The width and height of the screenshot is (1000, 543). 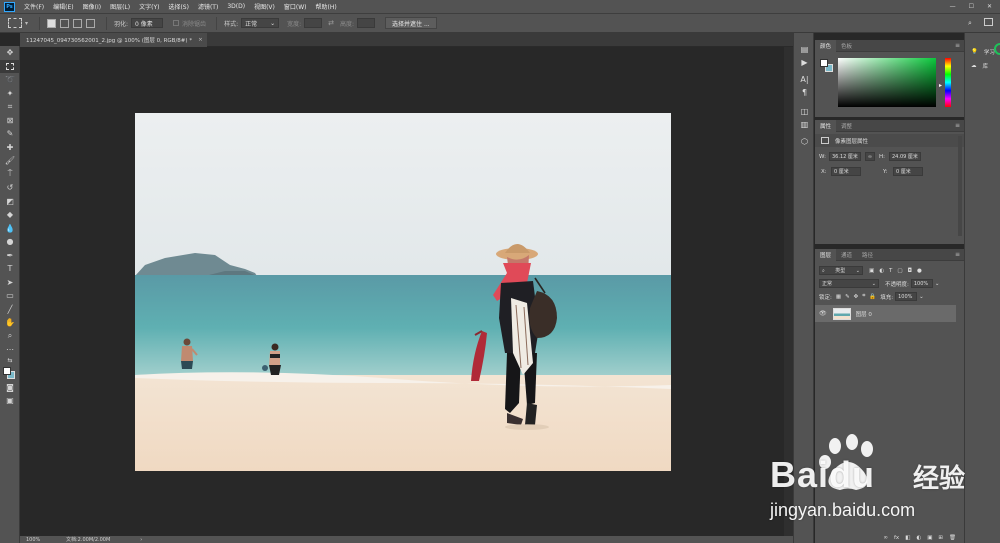 What do you see at coordinates (10, 215) in the screenshot?
I see `paint-bucket-tool-icon: ◆` at bounding box center [10, 215].